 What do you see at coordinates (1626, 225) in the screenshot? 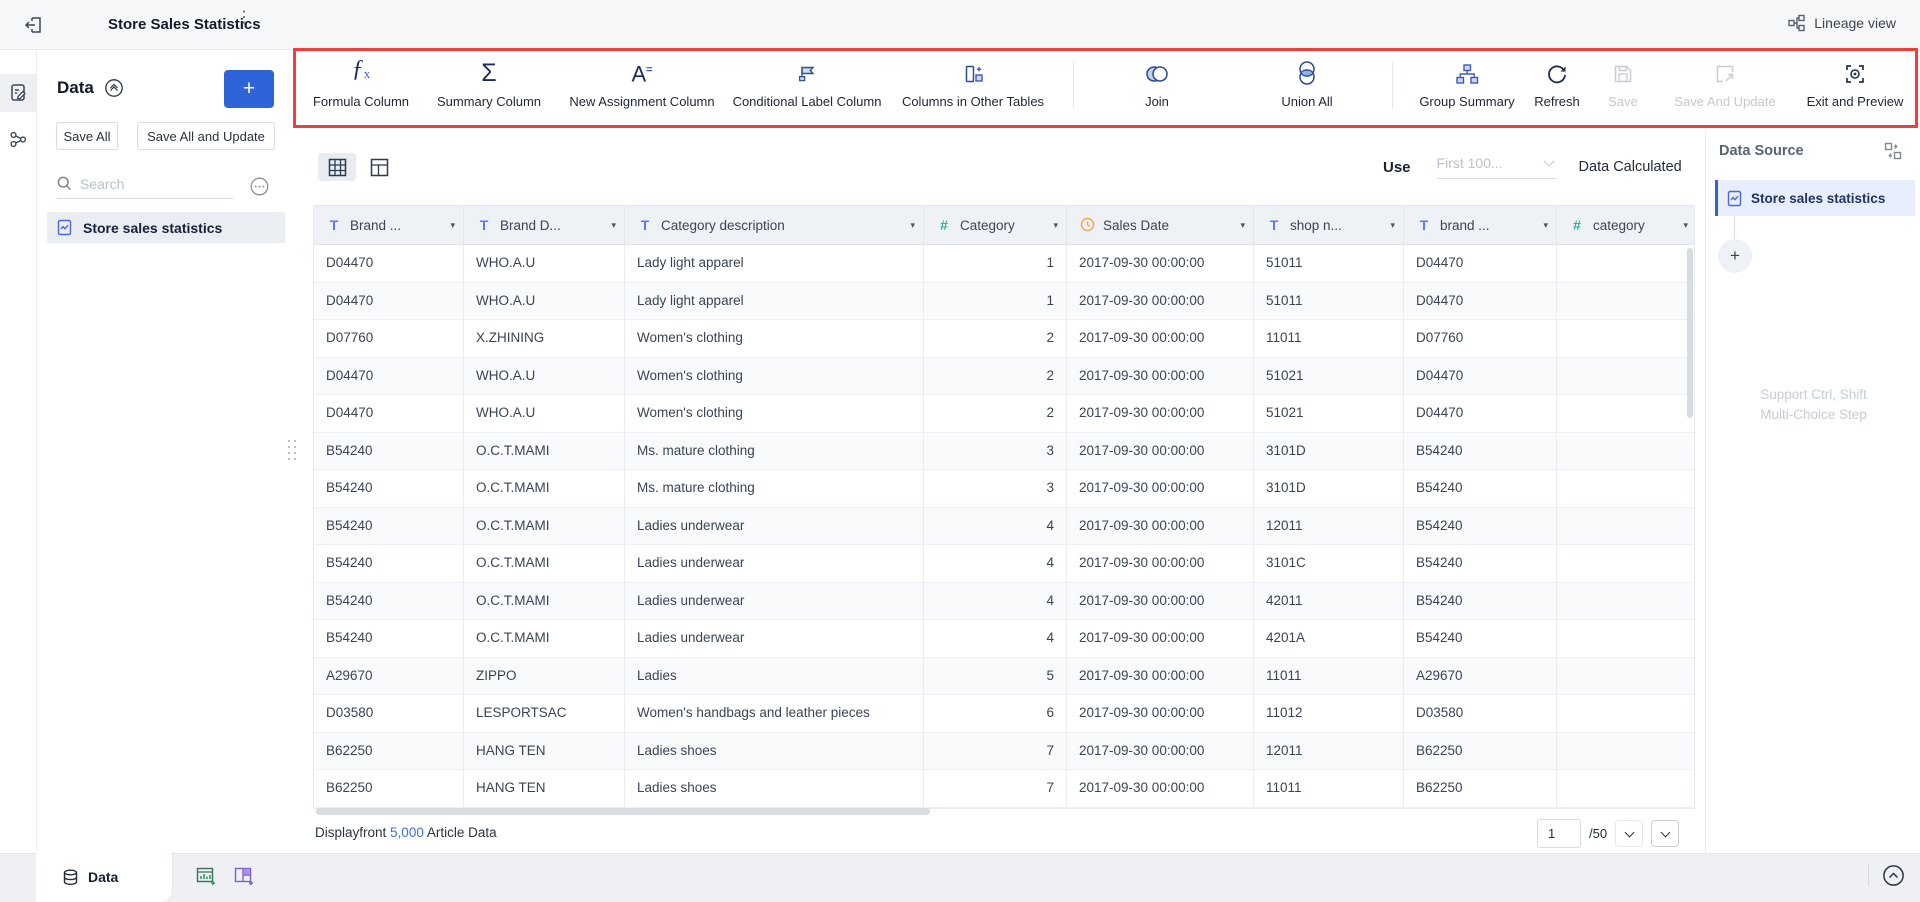
I see `column-header-category: # category ▾` at bounding box center [1626, 225].